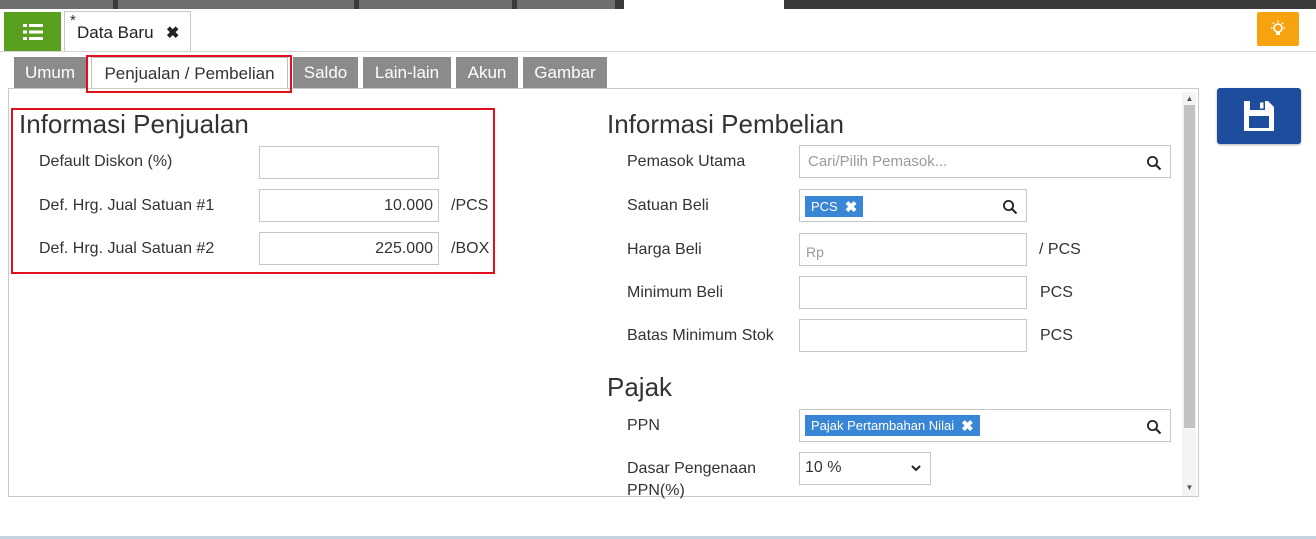  What do you see at coordinates (823, 467) in the screenshot?
I see `ppn-base-selected: 10 %` at bounding box center [823, 467].